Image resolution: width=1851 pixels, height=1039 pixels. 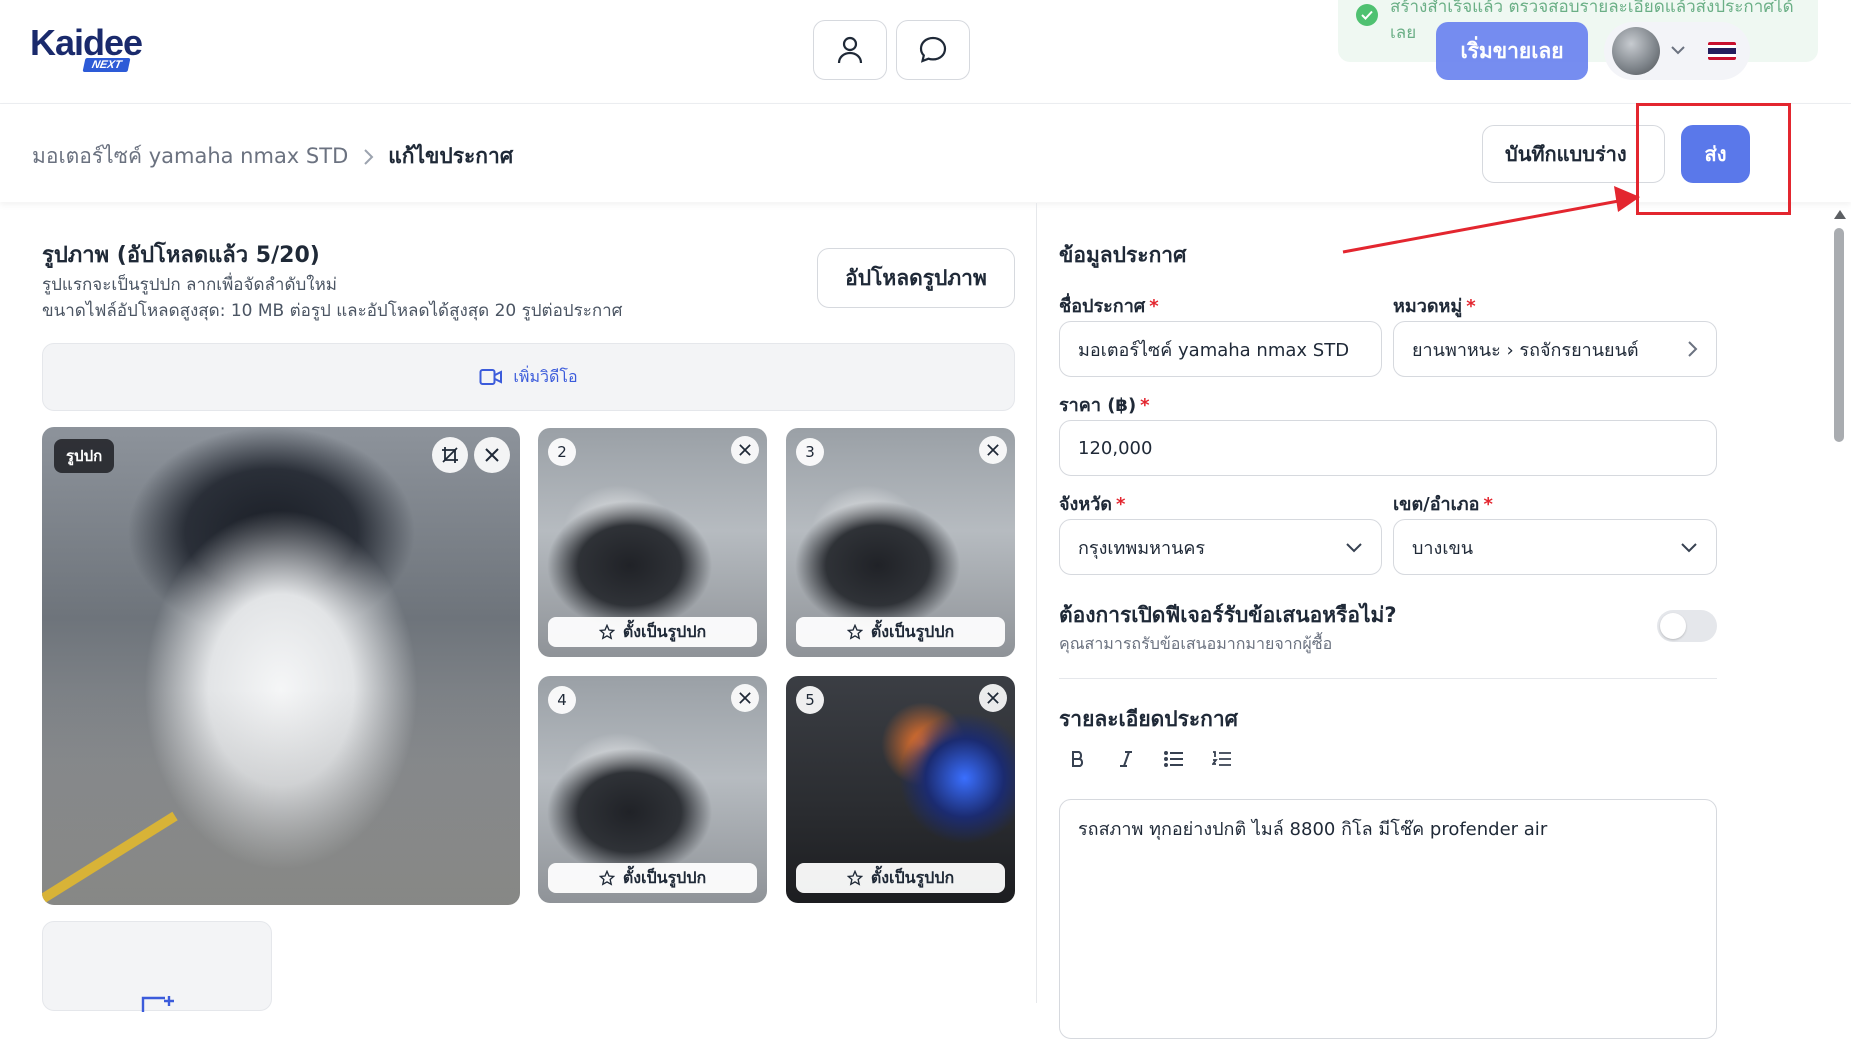 I want to click on category-label-text: หมวดหมู่, so click(x=1428, y=306).